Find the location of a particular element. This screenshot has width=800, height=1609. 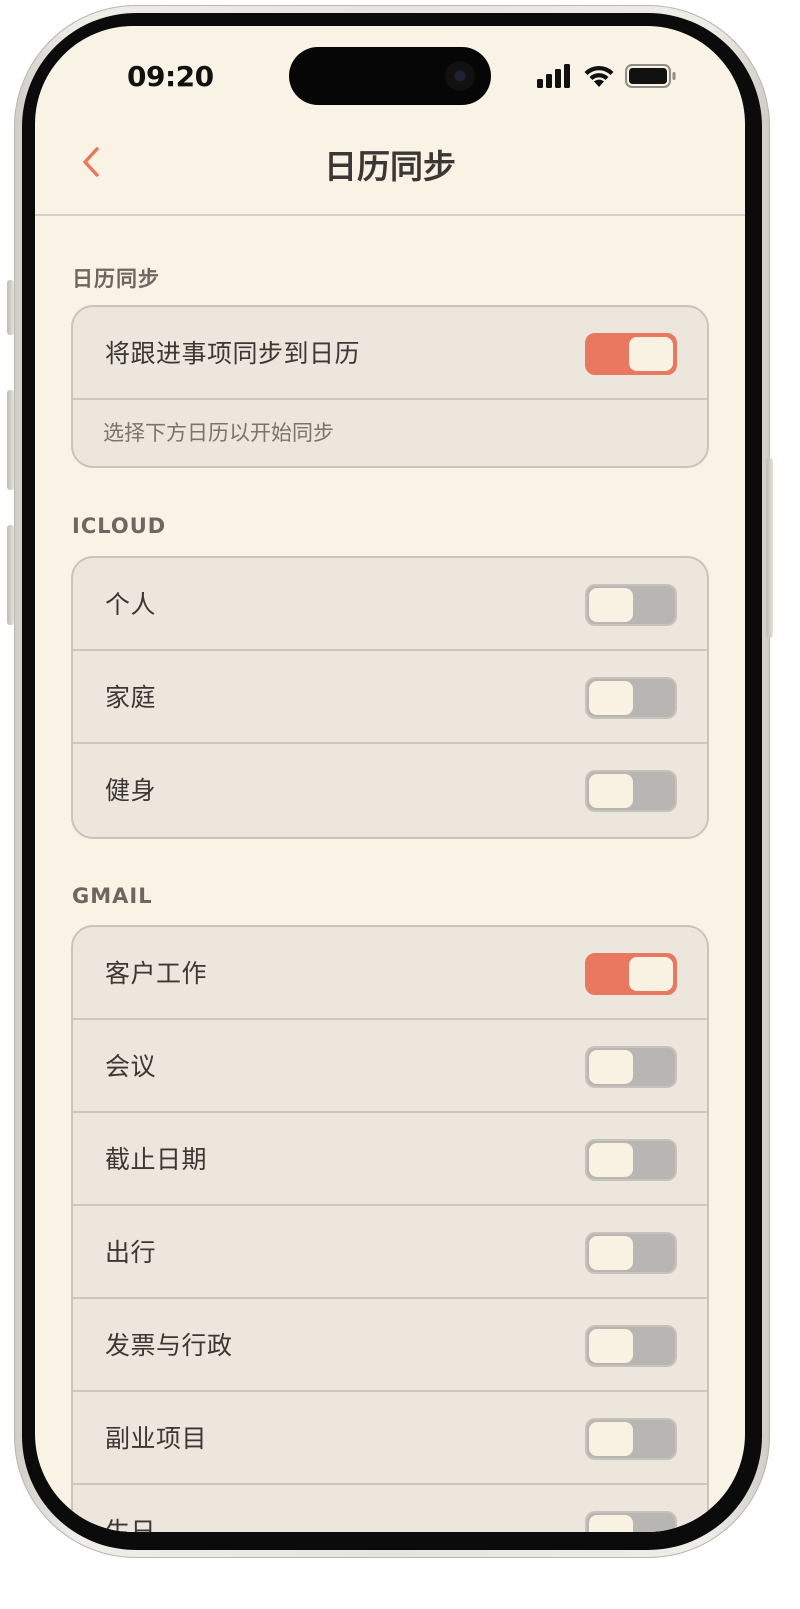

calendar-label: 会议 is located at coordinates (131, 1066).